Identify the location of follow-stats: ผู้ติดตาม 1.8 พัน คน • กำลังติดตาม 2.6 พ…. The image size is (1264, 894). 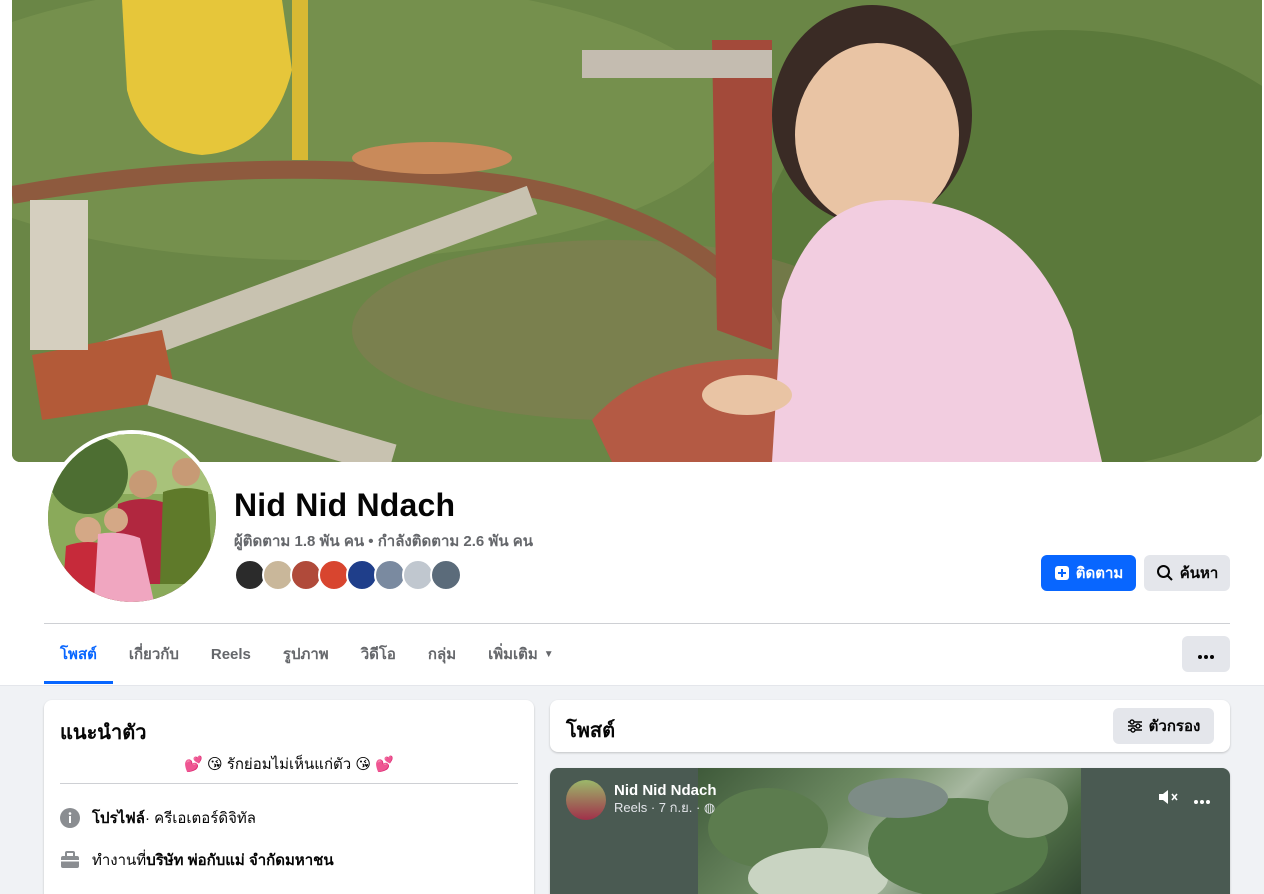
(383, 541).